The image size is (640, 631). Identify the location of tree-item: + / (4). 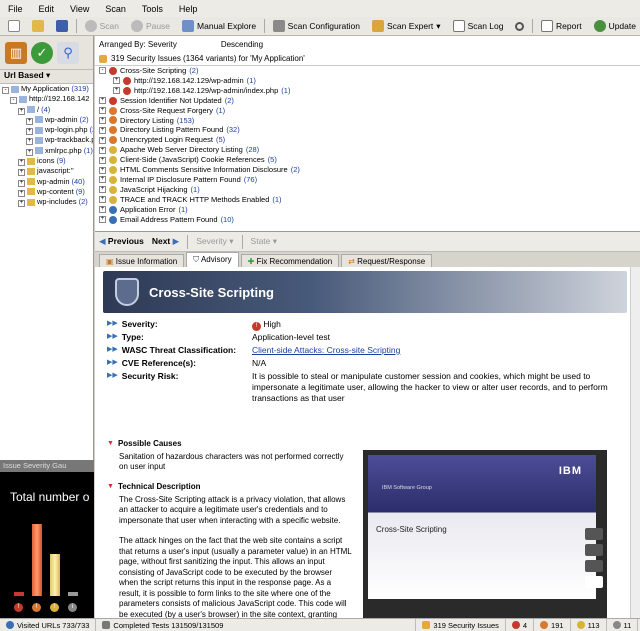
(47, 110).